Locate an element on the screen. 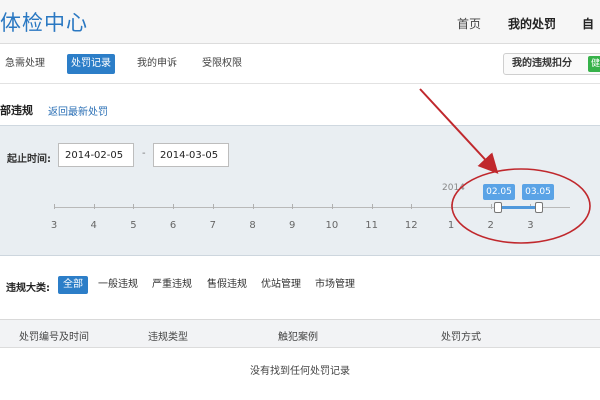  category-all: 全部 is located at coordinates (73, 285).